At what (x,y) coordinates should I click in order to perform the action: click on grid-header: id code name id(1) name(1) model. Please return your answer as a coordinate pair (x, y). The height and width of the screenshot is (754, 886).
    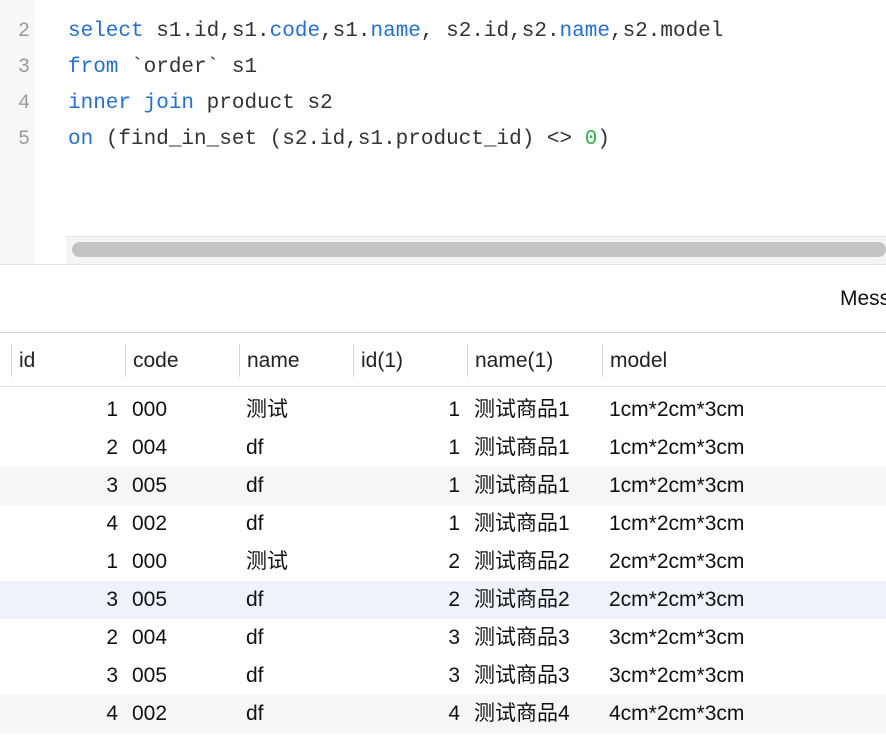
    Looking at the image, I should click on (443, 360).